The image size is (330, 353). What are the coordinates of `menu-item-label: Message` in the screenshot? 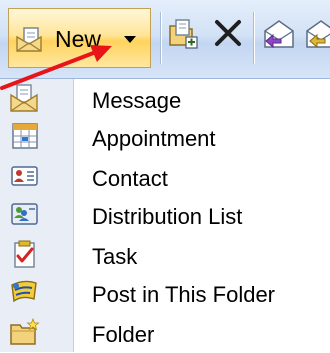 It's located at (137, 100).